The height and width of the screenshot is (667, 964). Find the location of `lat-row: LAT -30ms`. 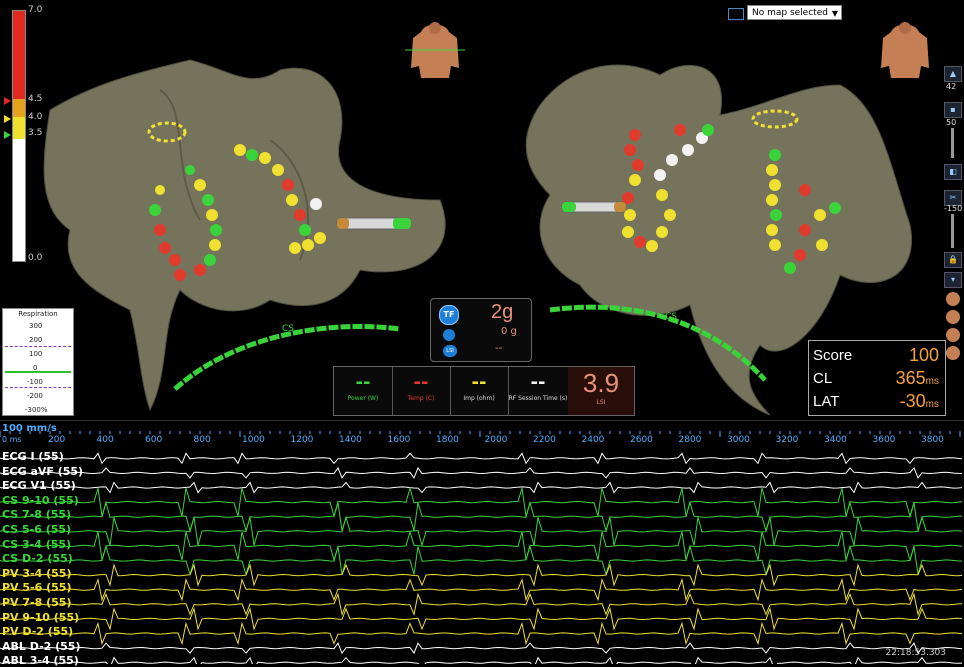

lat-row: LAT -30ms is located at coordinates (876, 403).